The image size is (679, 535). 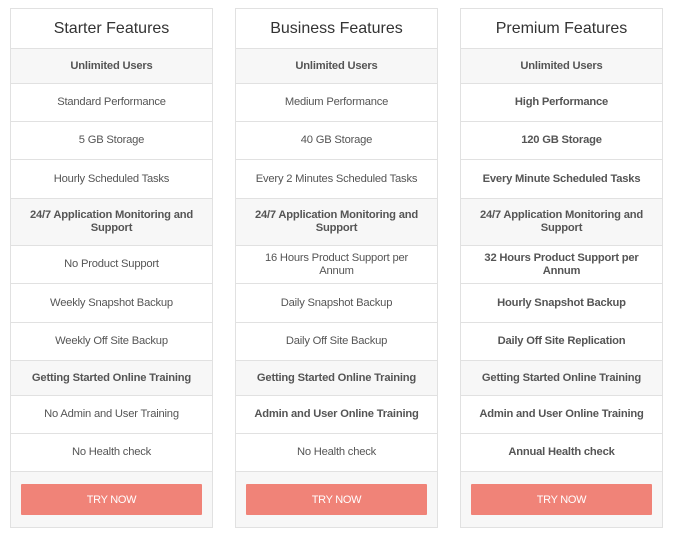 I want to click on feature-snapshot-backup: Daily Snapshot Backup, so click(x=336, y=303).